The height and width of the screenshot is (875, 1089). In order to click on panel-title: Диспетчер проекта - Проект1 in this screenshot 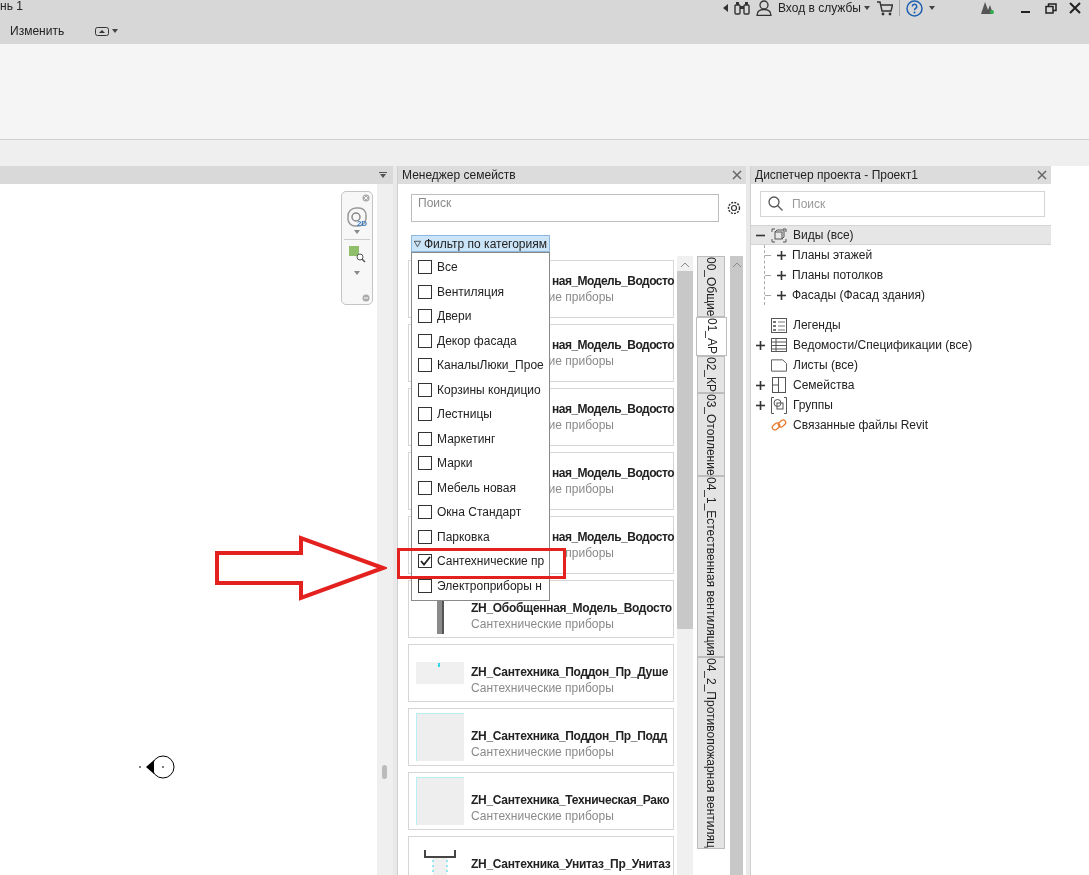, I will do `click(836, 175)`.